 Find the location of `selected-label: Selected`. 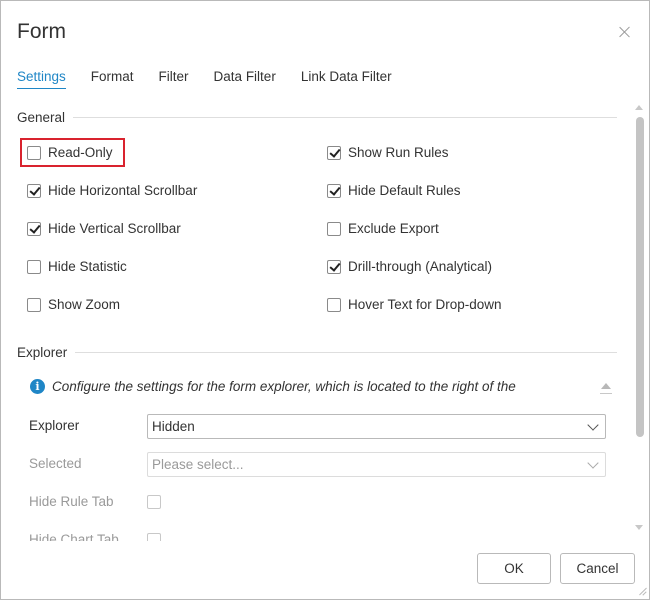

selected-label: Selected is located at coordinates (55, 463).